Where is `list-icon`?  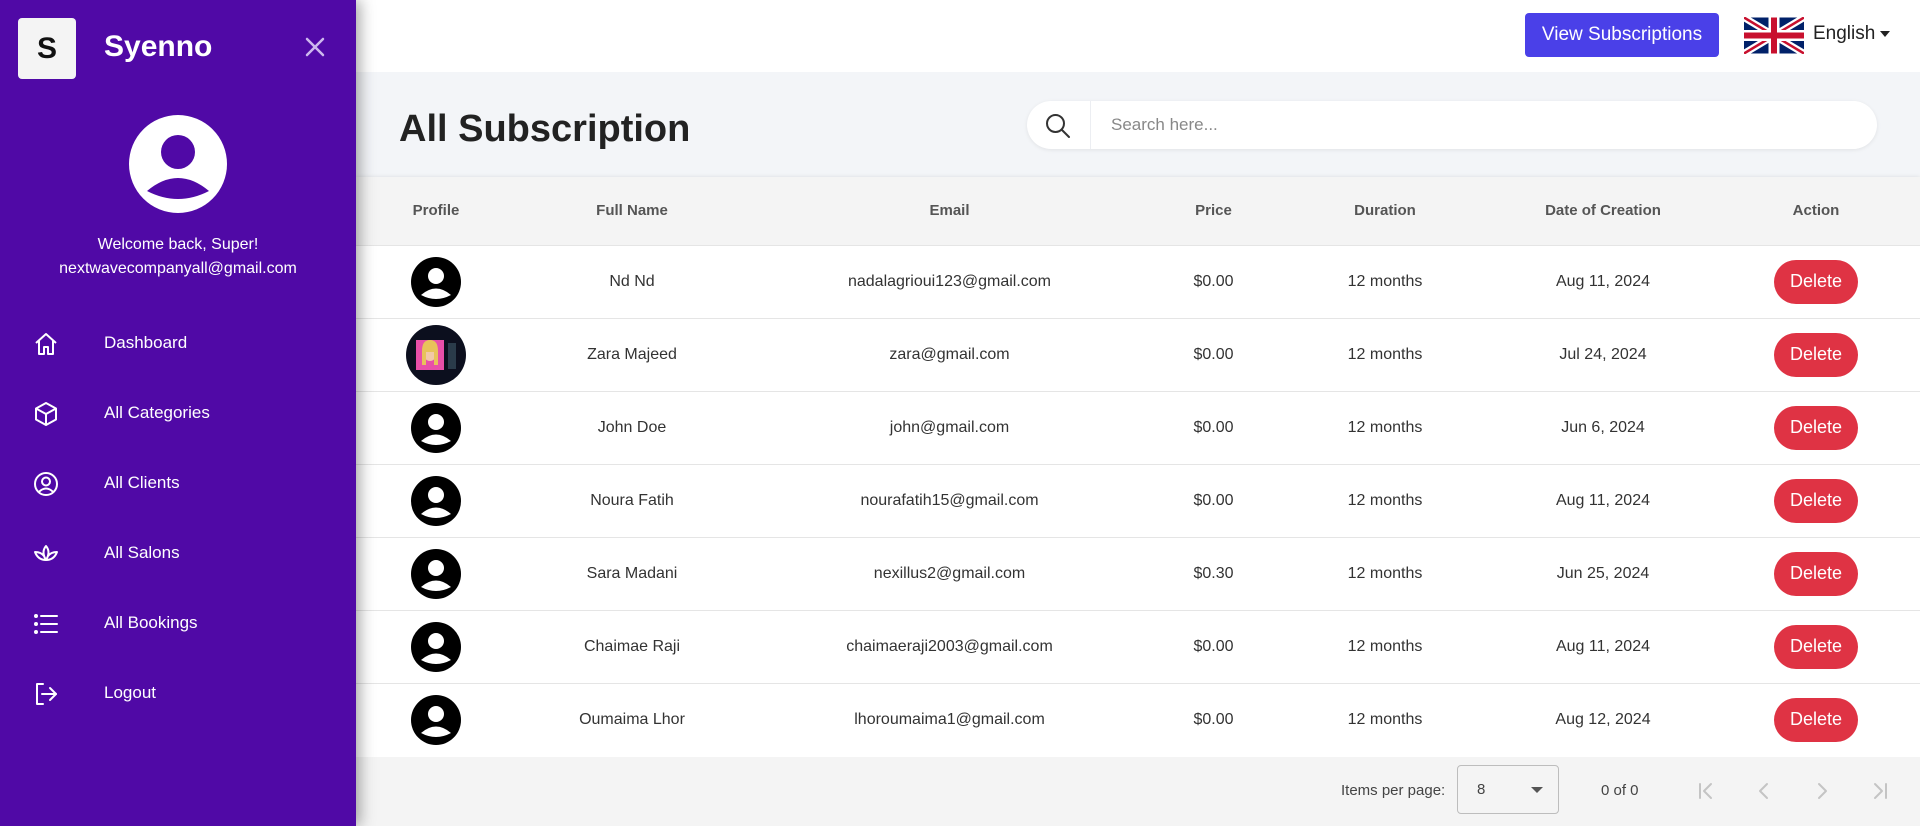
list-icon is located at coordinates (46, 624).